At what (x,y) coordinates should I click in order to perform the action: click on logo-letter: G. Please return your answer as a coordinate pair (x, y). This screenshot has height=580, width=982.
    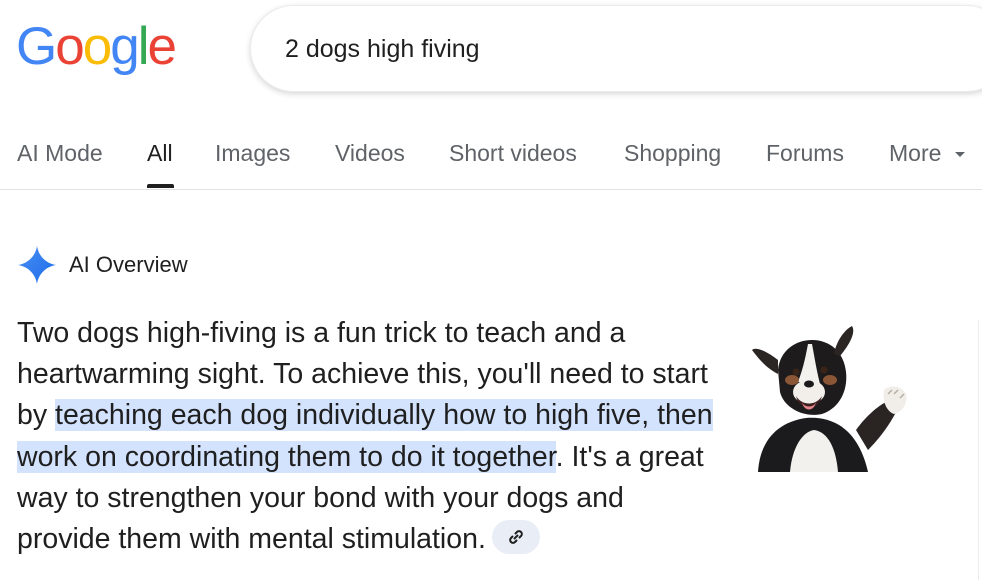
    Looking at the image, I should click on (36, 46).